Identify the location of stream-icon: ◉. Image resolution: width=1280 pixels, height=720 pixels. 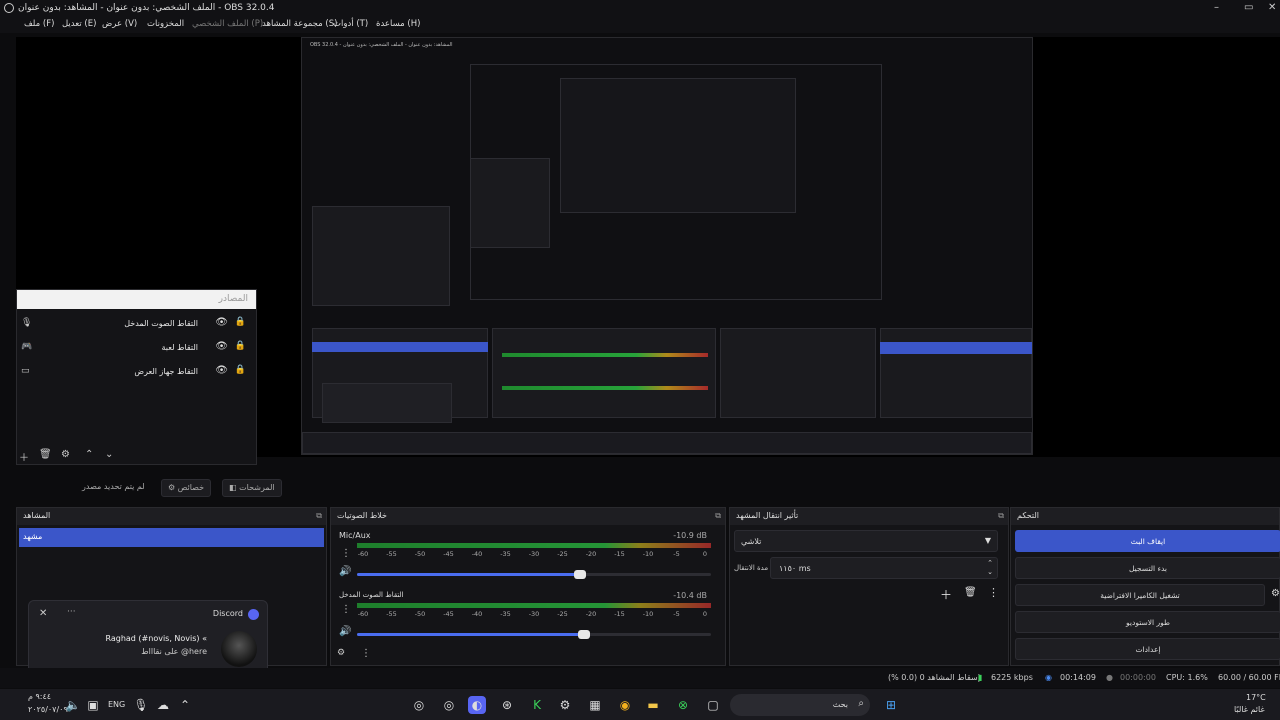
(1048, 677).